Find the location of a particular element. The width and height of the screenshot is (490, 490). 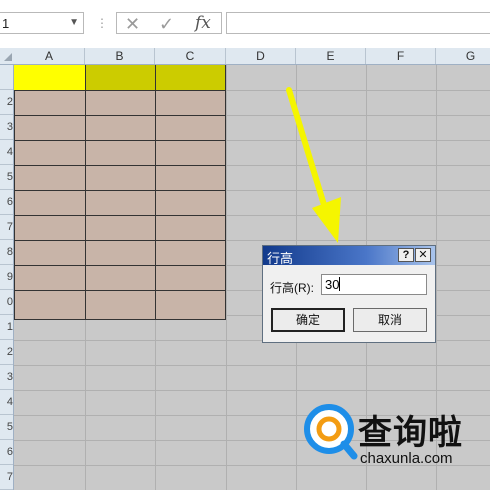

row-height-dialog: 行高 ? ✕ 行高(R): 30 确定 取消 is located at coordinates (349, 294).